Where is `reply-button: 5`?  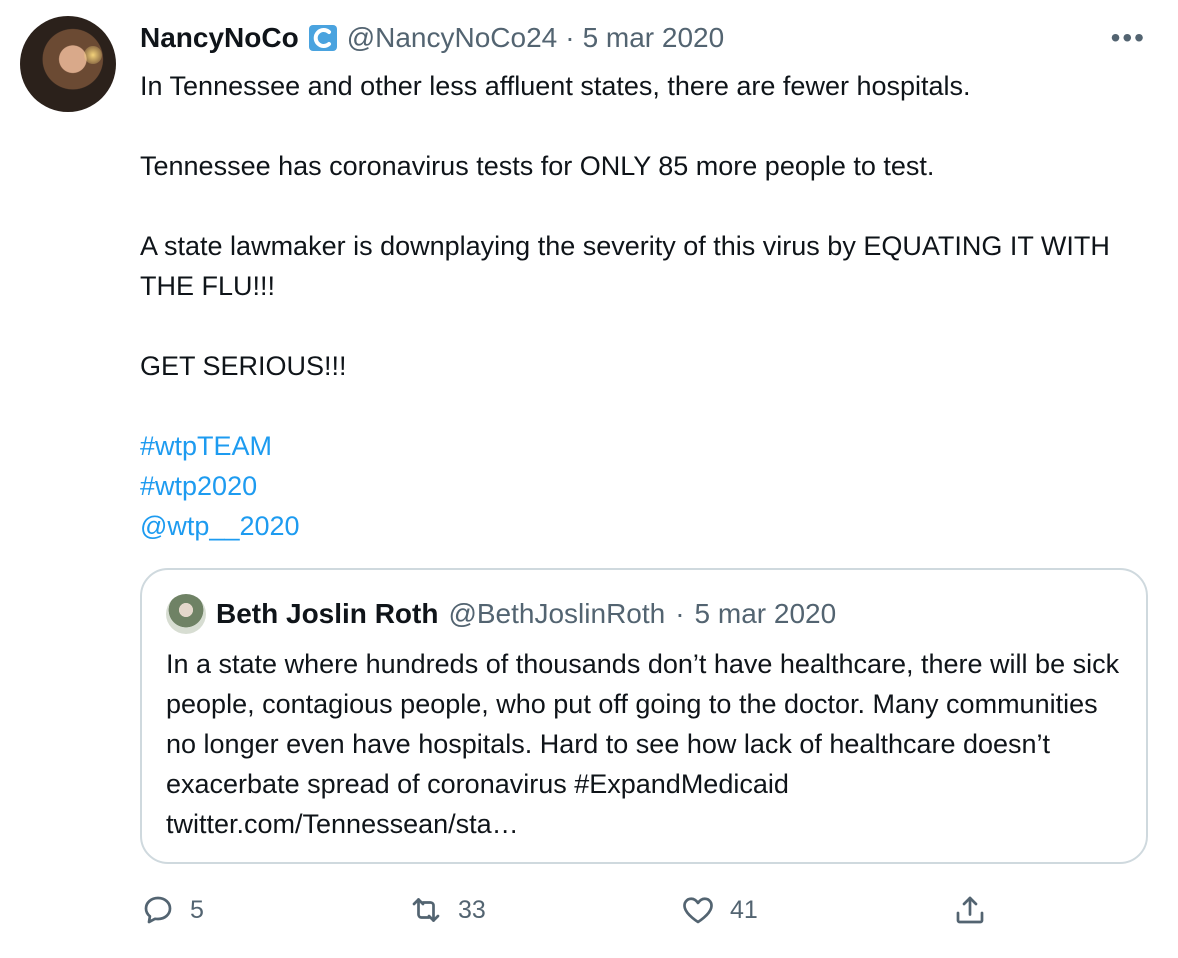 reply-button: 5 is located at coordinates (172, 910).